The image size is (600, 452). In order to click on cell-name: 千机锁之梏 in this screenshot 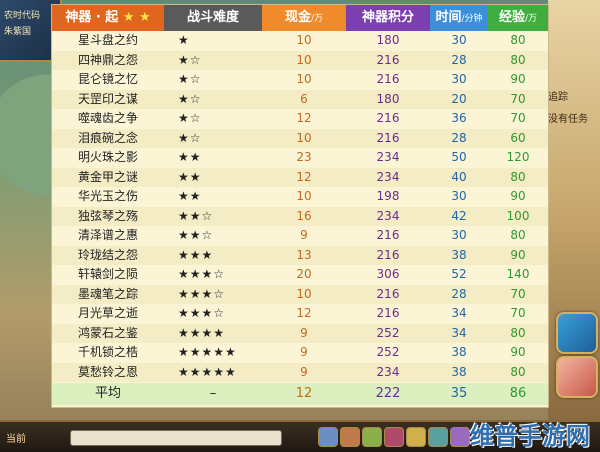, I will do `click(107, 352)`.